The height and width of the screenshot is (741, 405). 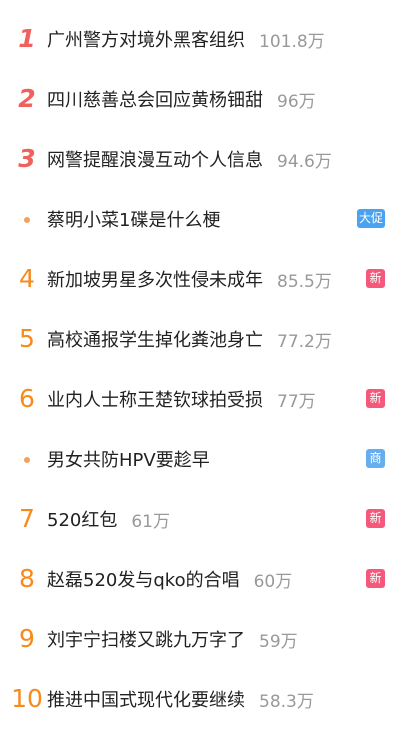 I want to click on hot-search-row: 1 广州警方对境外黑客组织 101.8万, so click(x=202, y=39).